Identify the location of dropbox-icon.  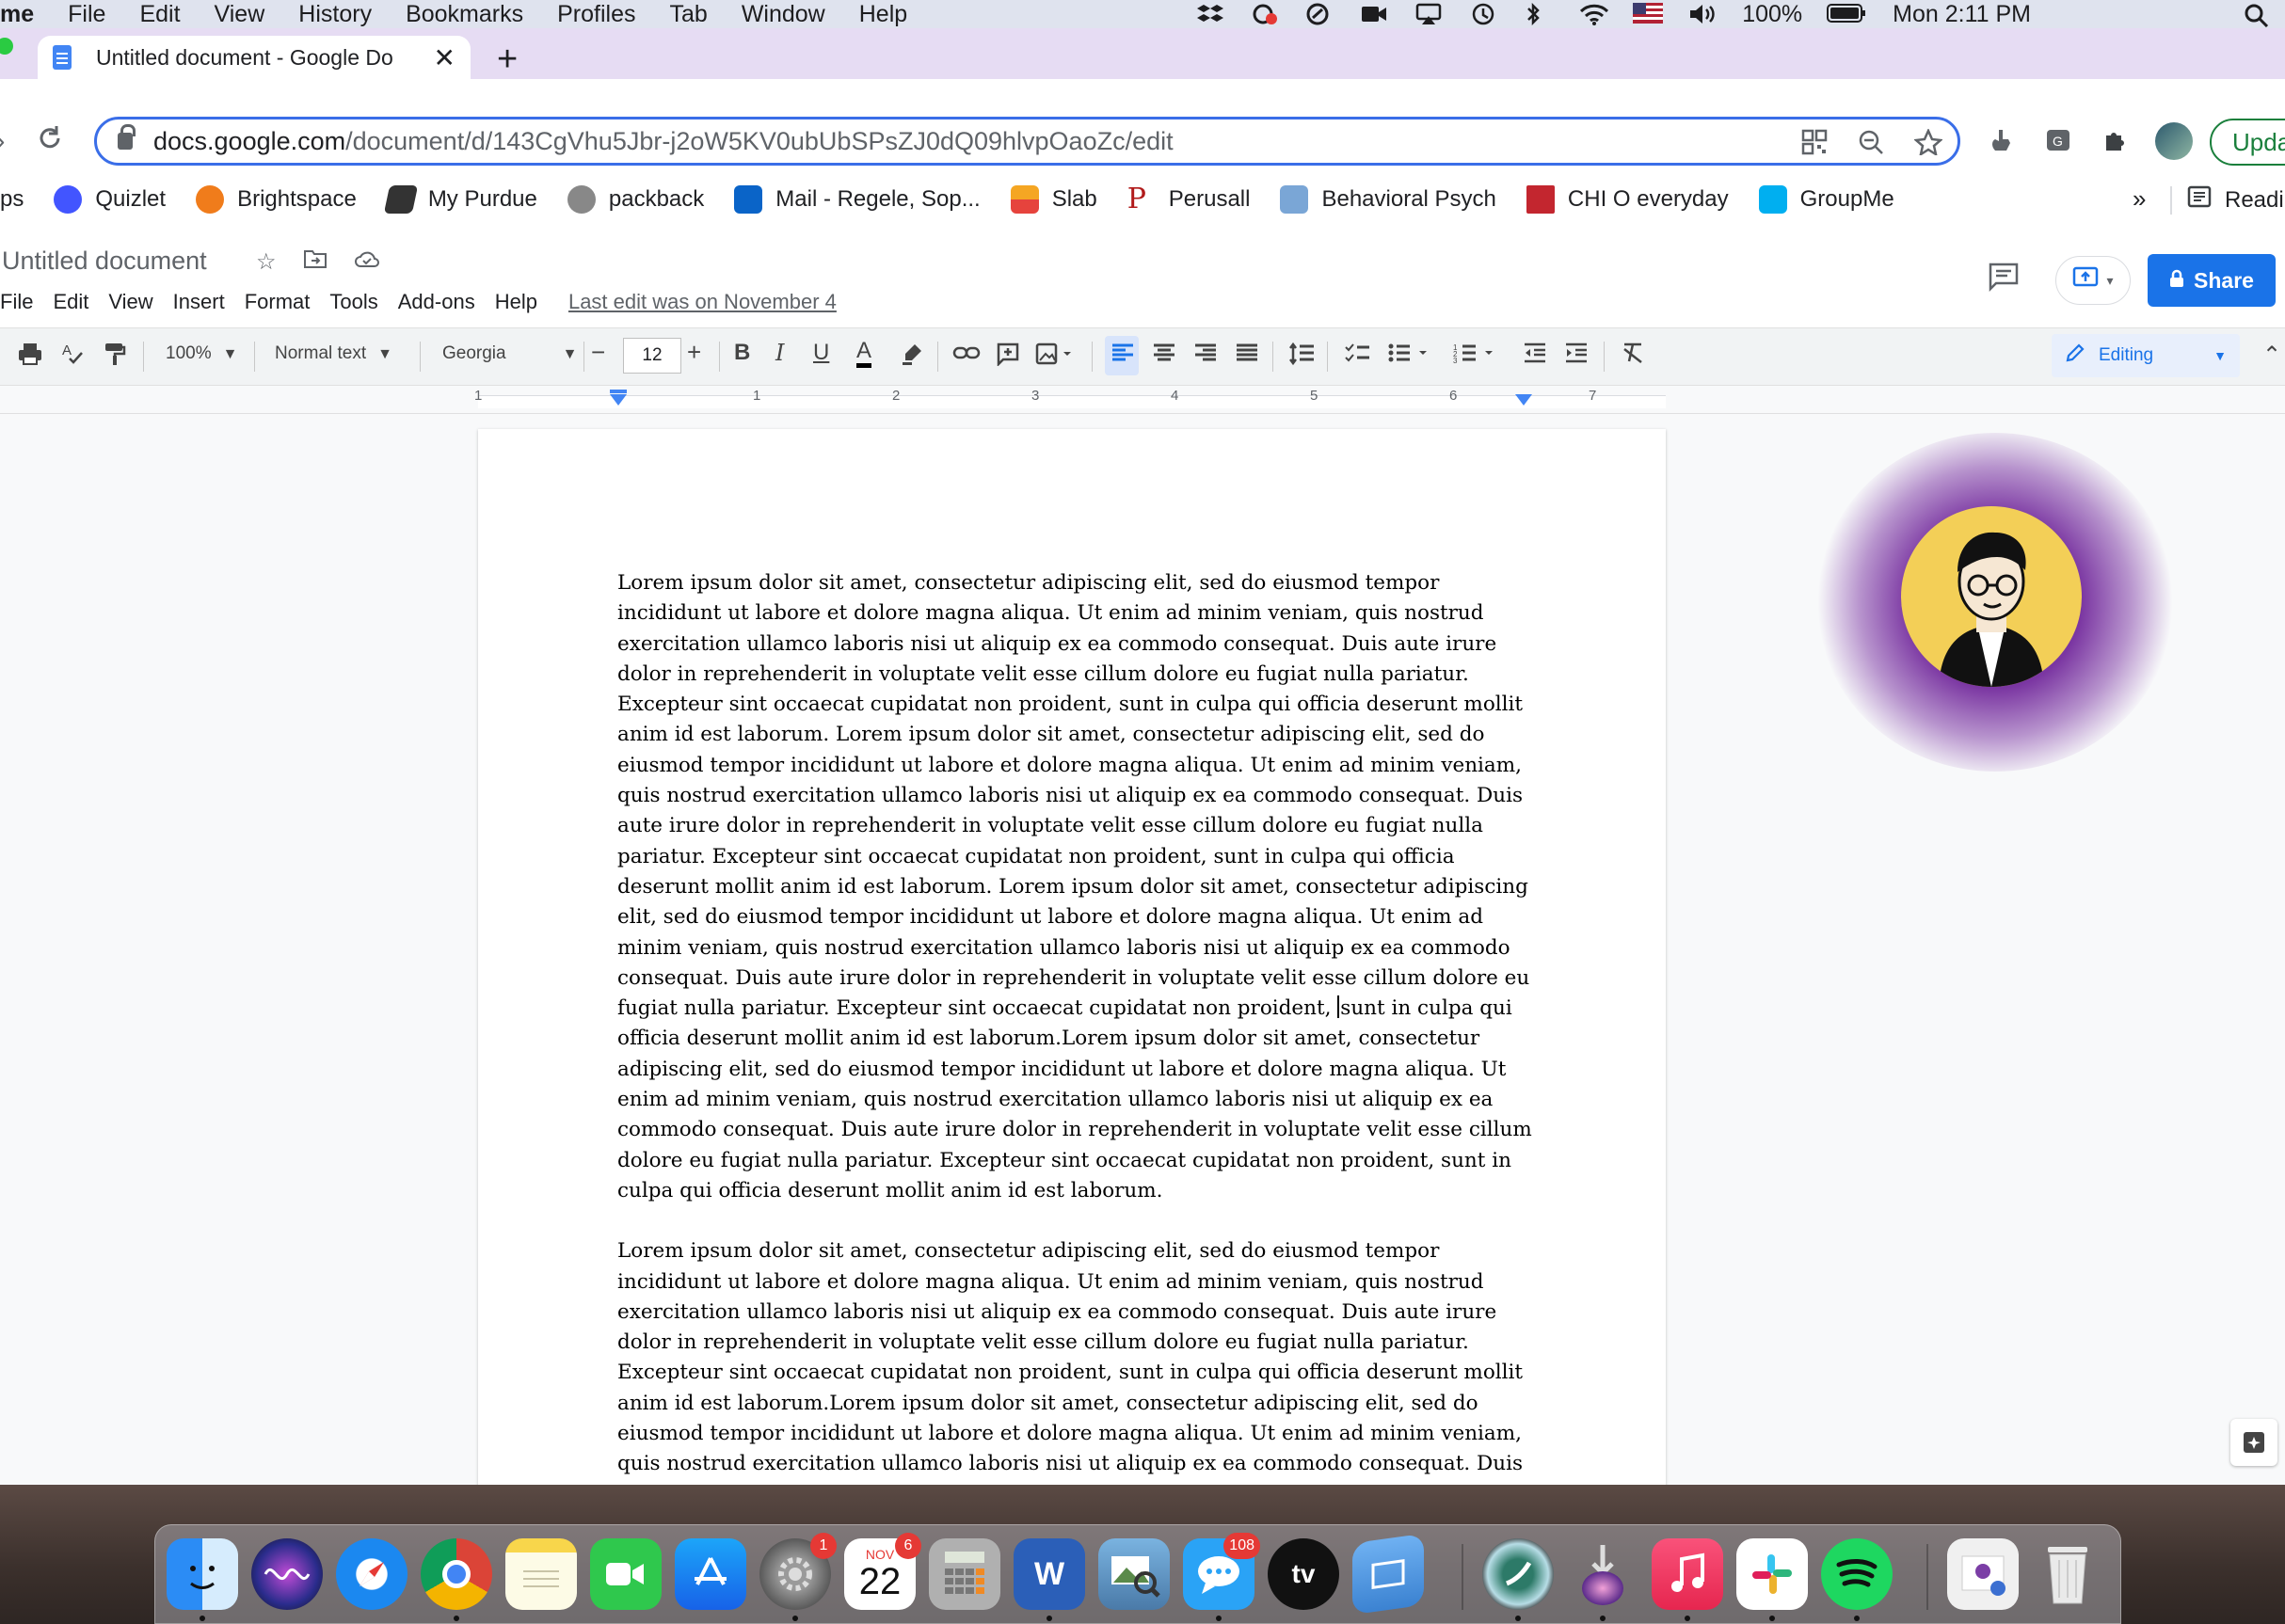
(1211, 14).